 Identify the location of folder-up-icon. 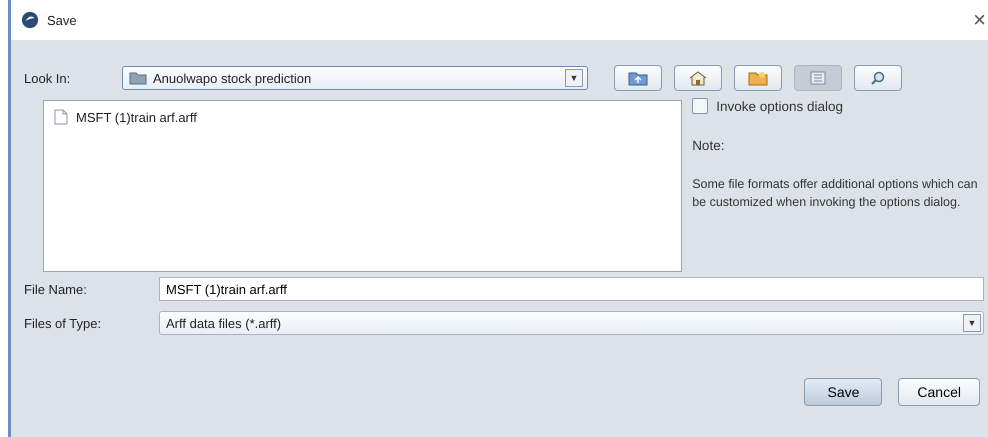
(638, 78).